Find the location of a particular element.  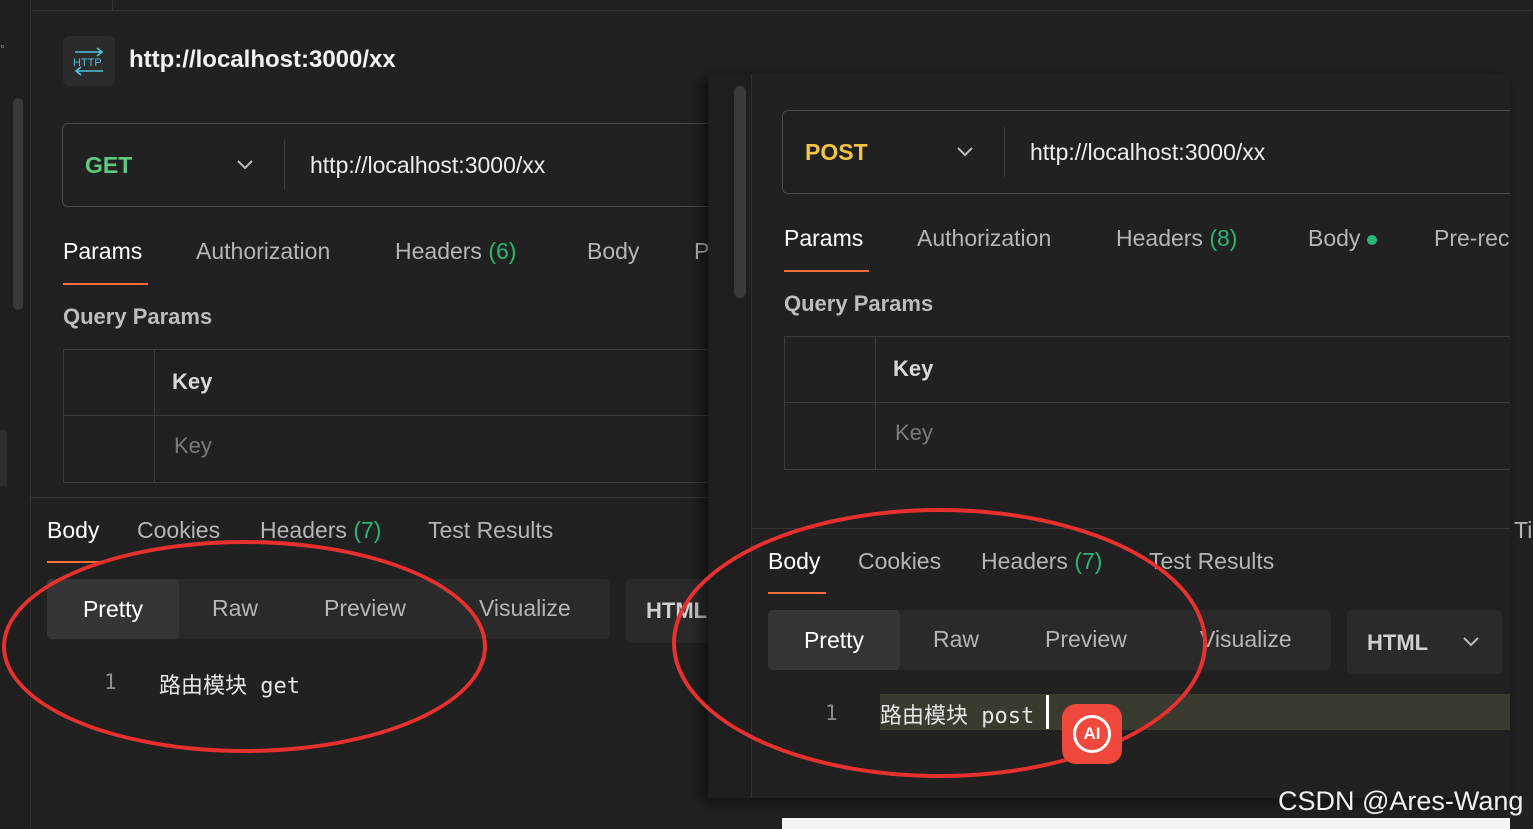

tab-headers: Headers (6) is located at coordinates (455, 251).